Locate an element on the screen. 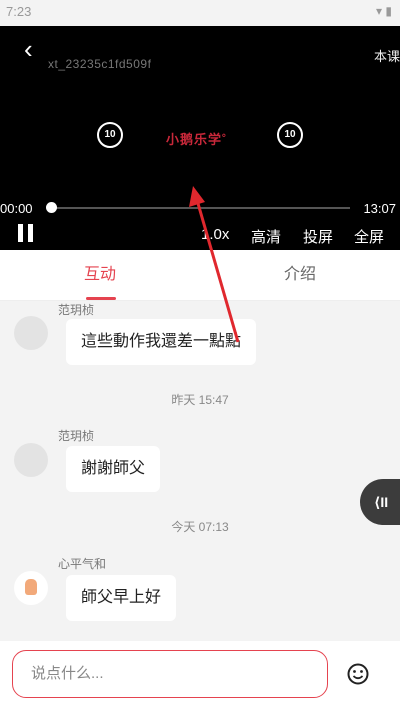  pause-icon is located at coordinates (27, 233).